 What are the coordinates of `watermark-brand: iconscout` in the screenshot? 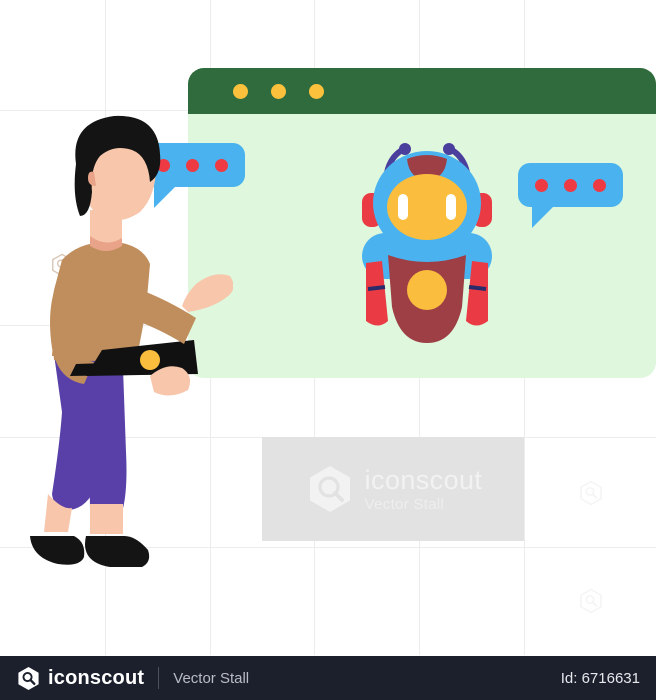 It's located at (423, 479).